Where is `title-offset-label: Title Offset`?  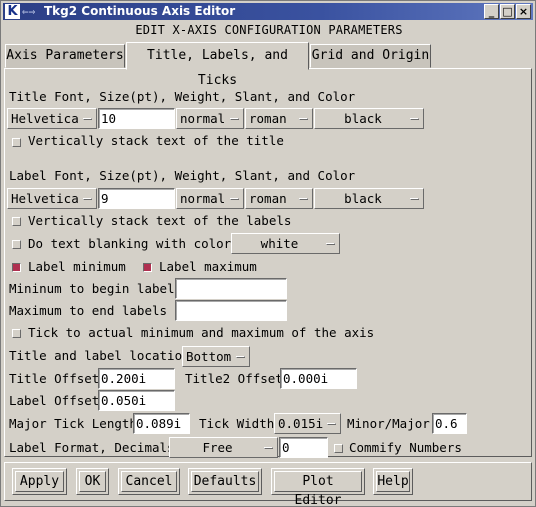
title-offset-label: Title Offset is located at coordinates (54, 378).